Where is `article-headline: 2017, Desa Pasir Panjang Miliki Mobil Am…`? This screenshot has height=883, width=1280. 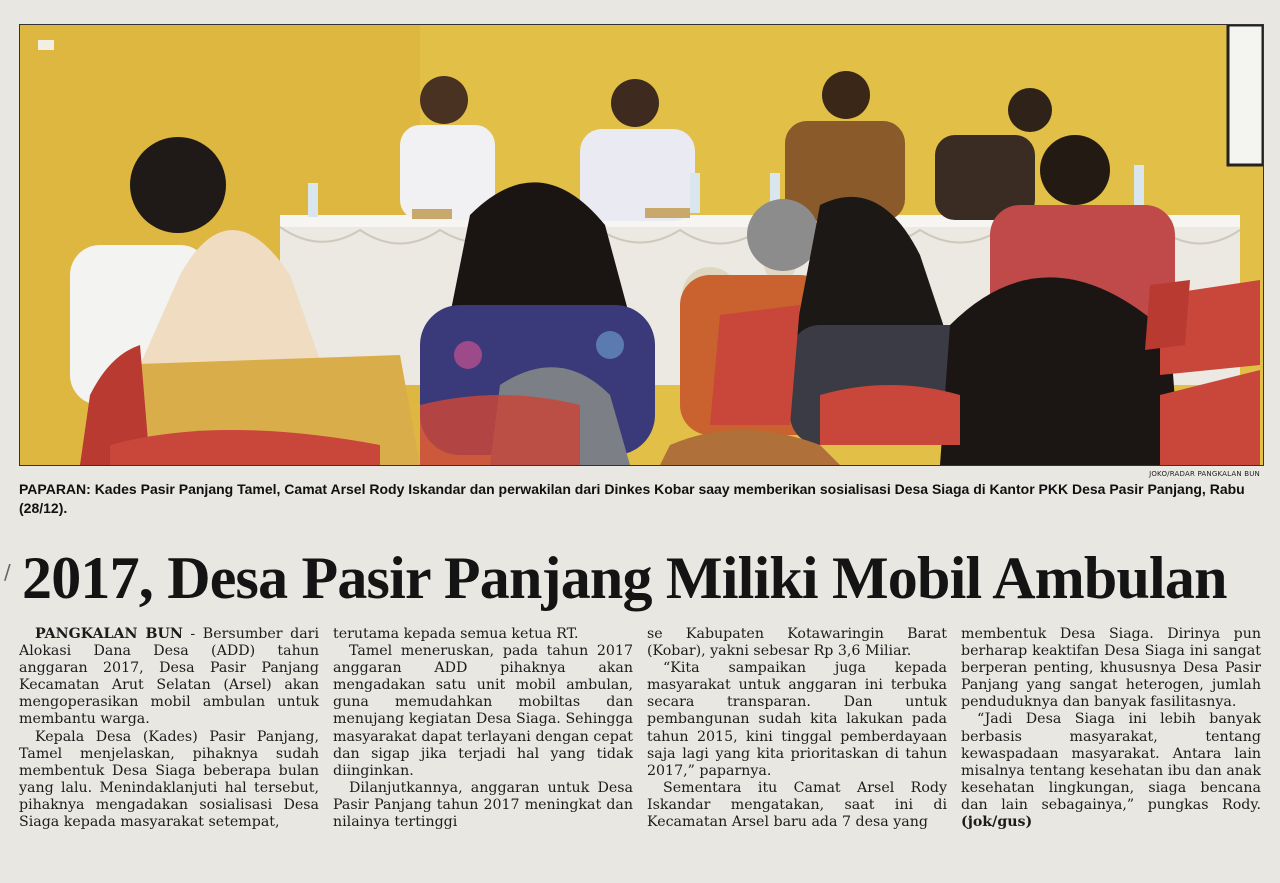
article-headline: 2017, Desa Pasir Panjang Miliki Mobil Am… is located at coordinates (625, 578).